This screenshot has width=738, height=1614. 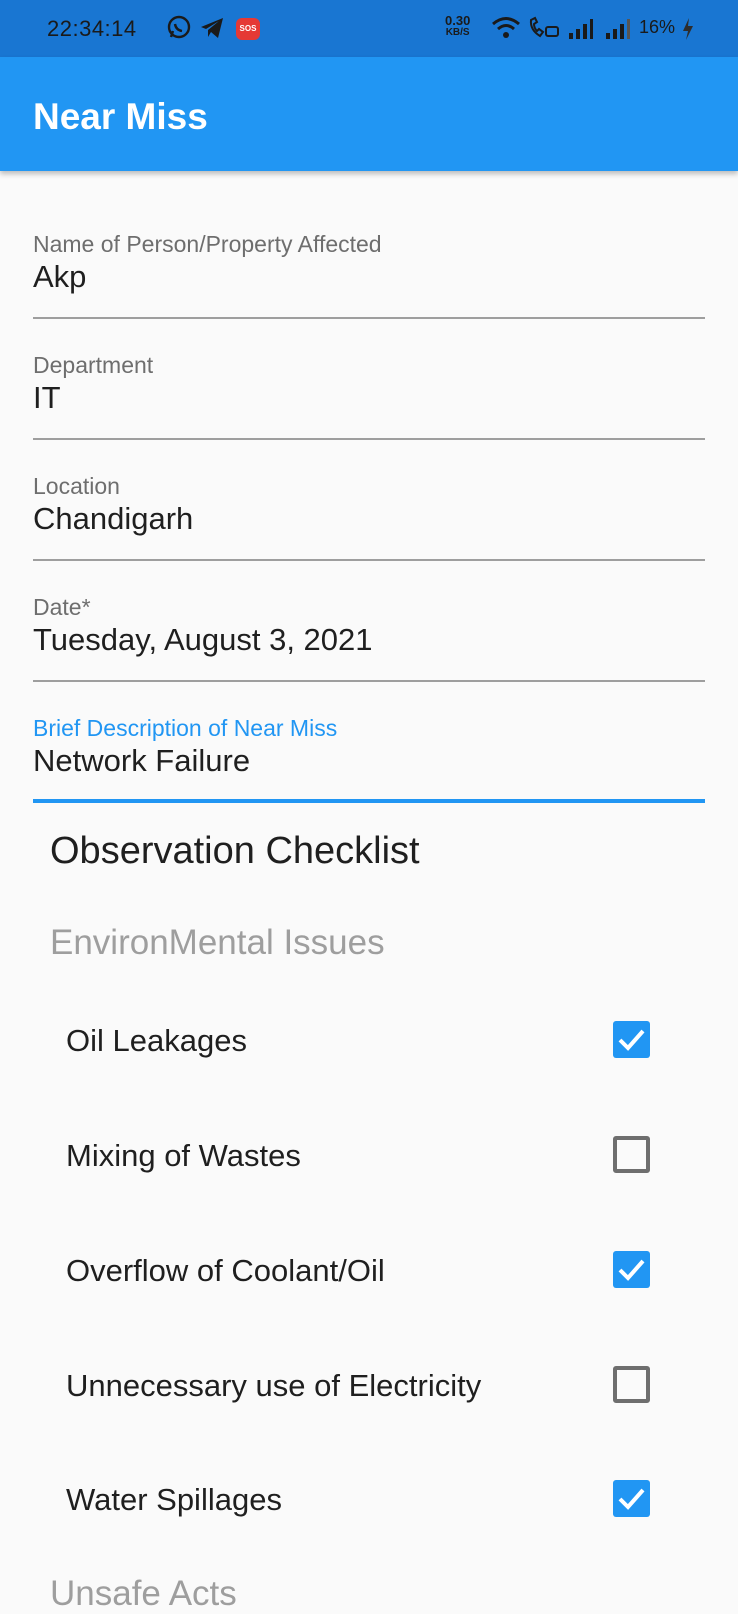 I want to click on page-title: Near Miss, so click(x=120, y=116).